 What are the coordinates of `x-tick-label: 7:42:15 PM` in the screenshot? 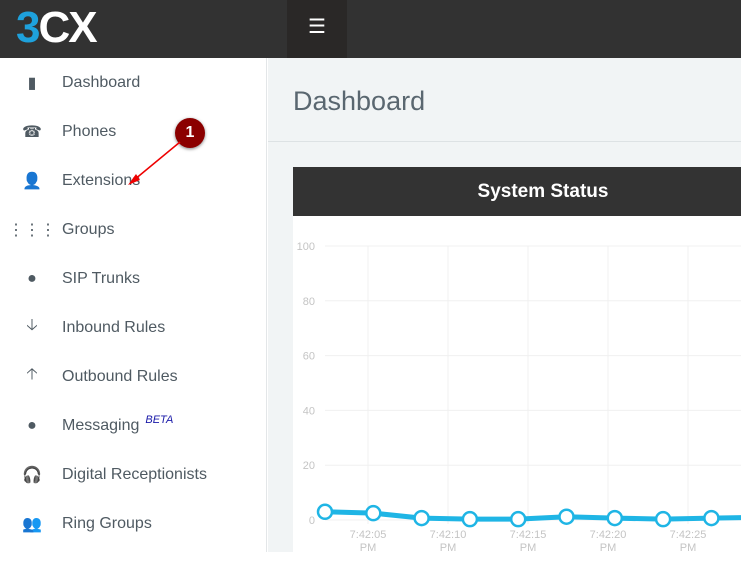 It's located at (528, 540).